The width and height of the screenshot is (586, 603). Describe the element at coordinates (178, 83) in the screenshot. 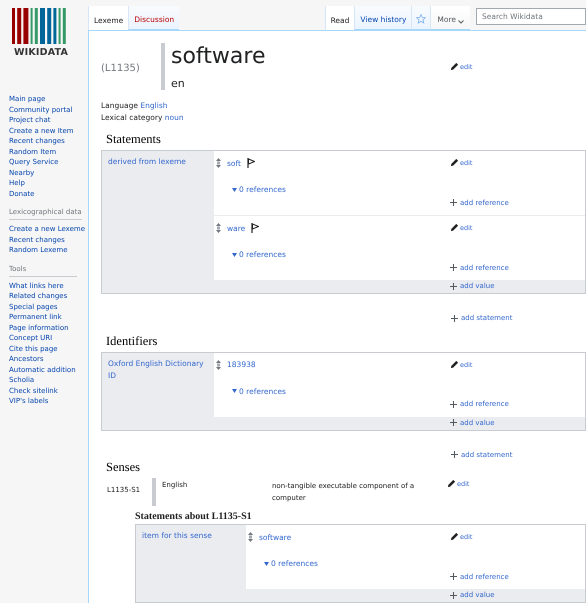

I see `lemma-language-code: en` at that location.